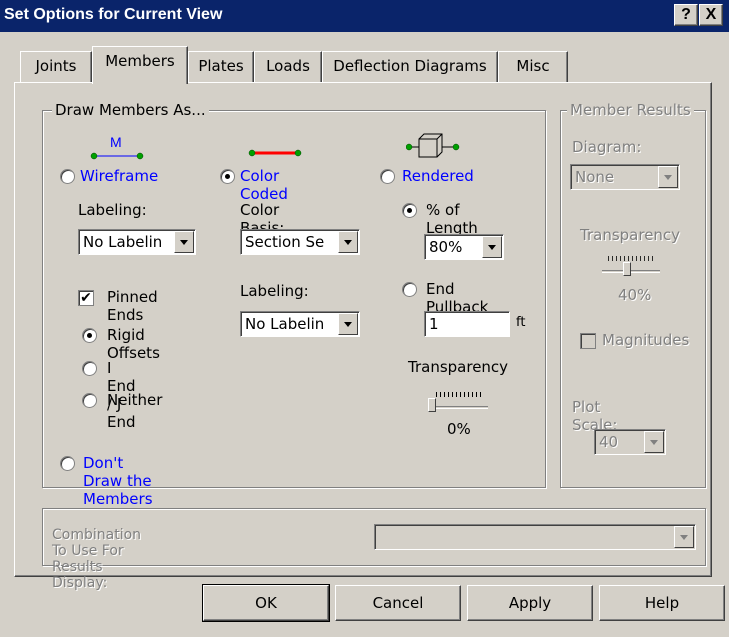  What do you see at coordinates (530, 603) in the screenshot?
I see `apply-button: Apply` at bounding box center [530, 603].